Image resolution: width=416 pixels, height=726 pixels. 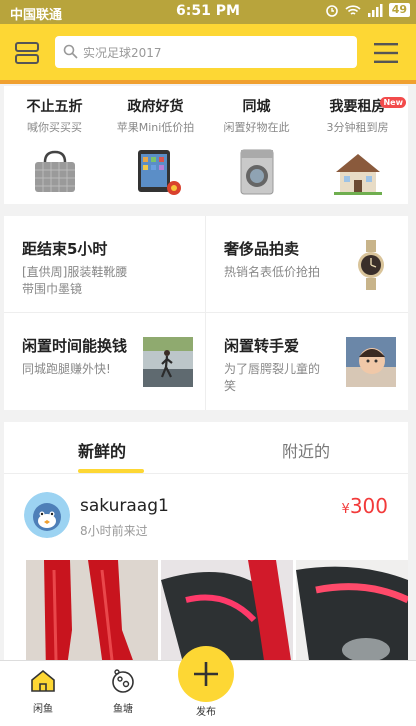 What do you see at coordinates (168, 362) in the screenshot?
I see `runner-photo` at bounding box center [168, 362].